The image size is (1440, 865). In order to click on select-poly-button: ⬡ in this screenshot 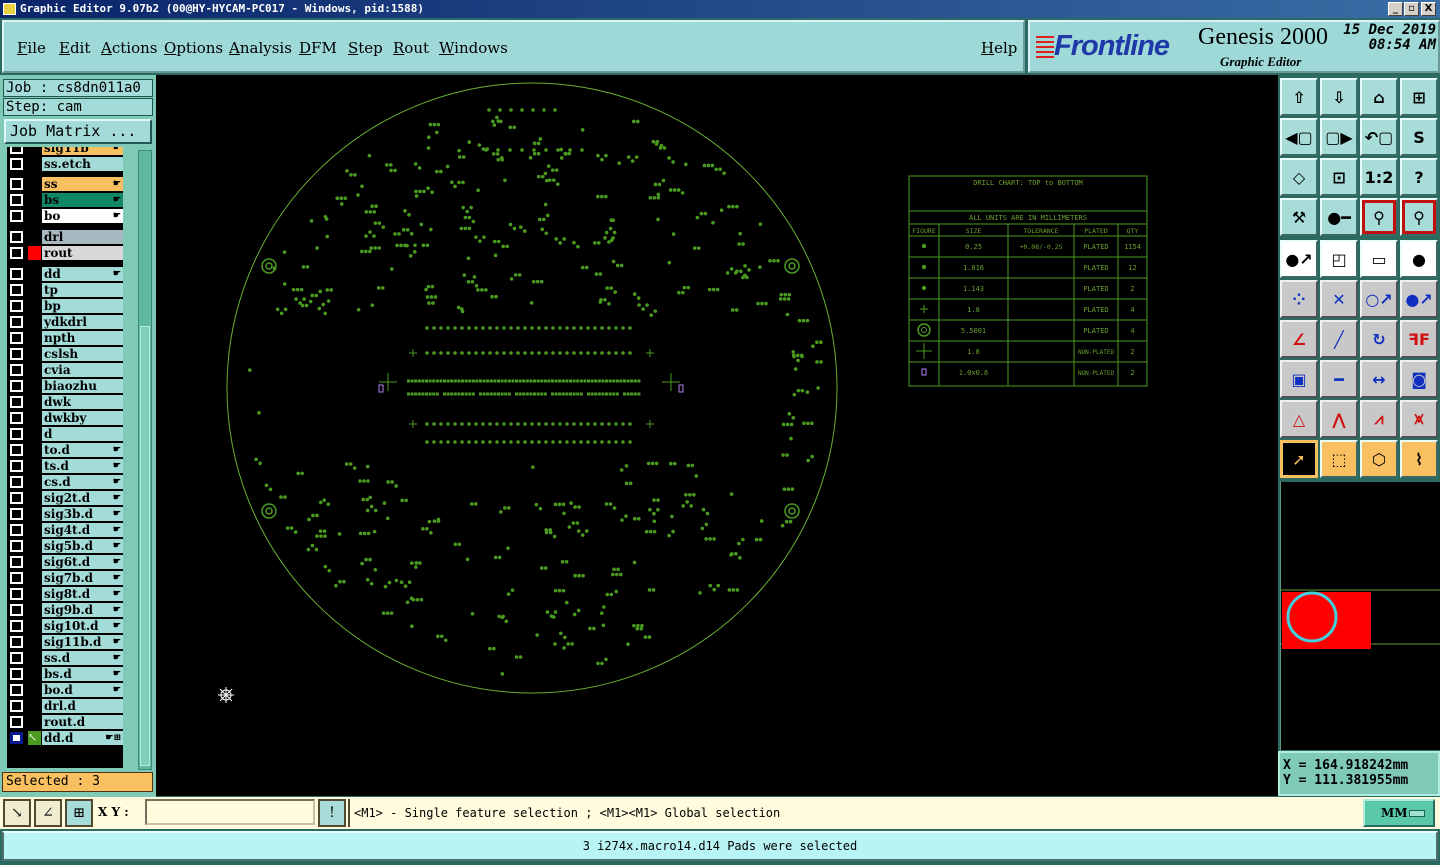, I will do `click(1379, 459)`.